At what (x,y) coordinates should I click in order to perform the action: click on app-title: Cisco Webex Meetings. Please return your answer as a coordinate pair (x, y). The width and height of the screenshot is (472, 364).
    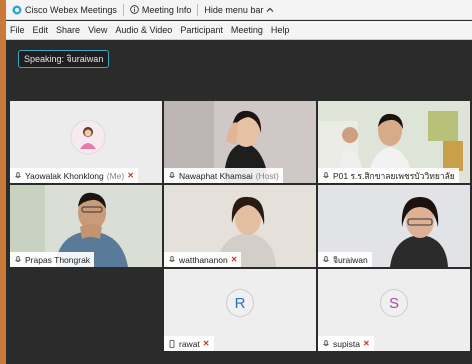
    Looking at the image, I should click on (64, 10).